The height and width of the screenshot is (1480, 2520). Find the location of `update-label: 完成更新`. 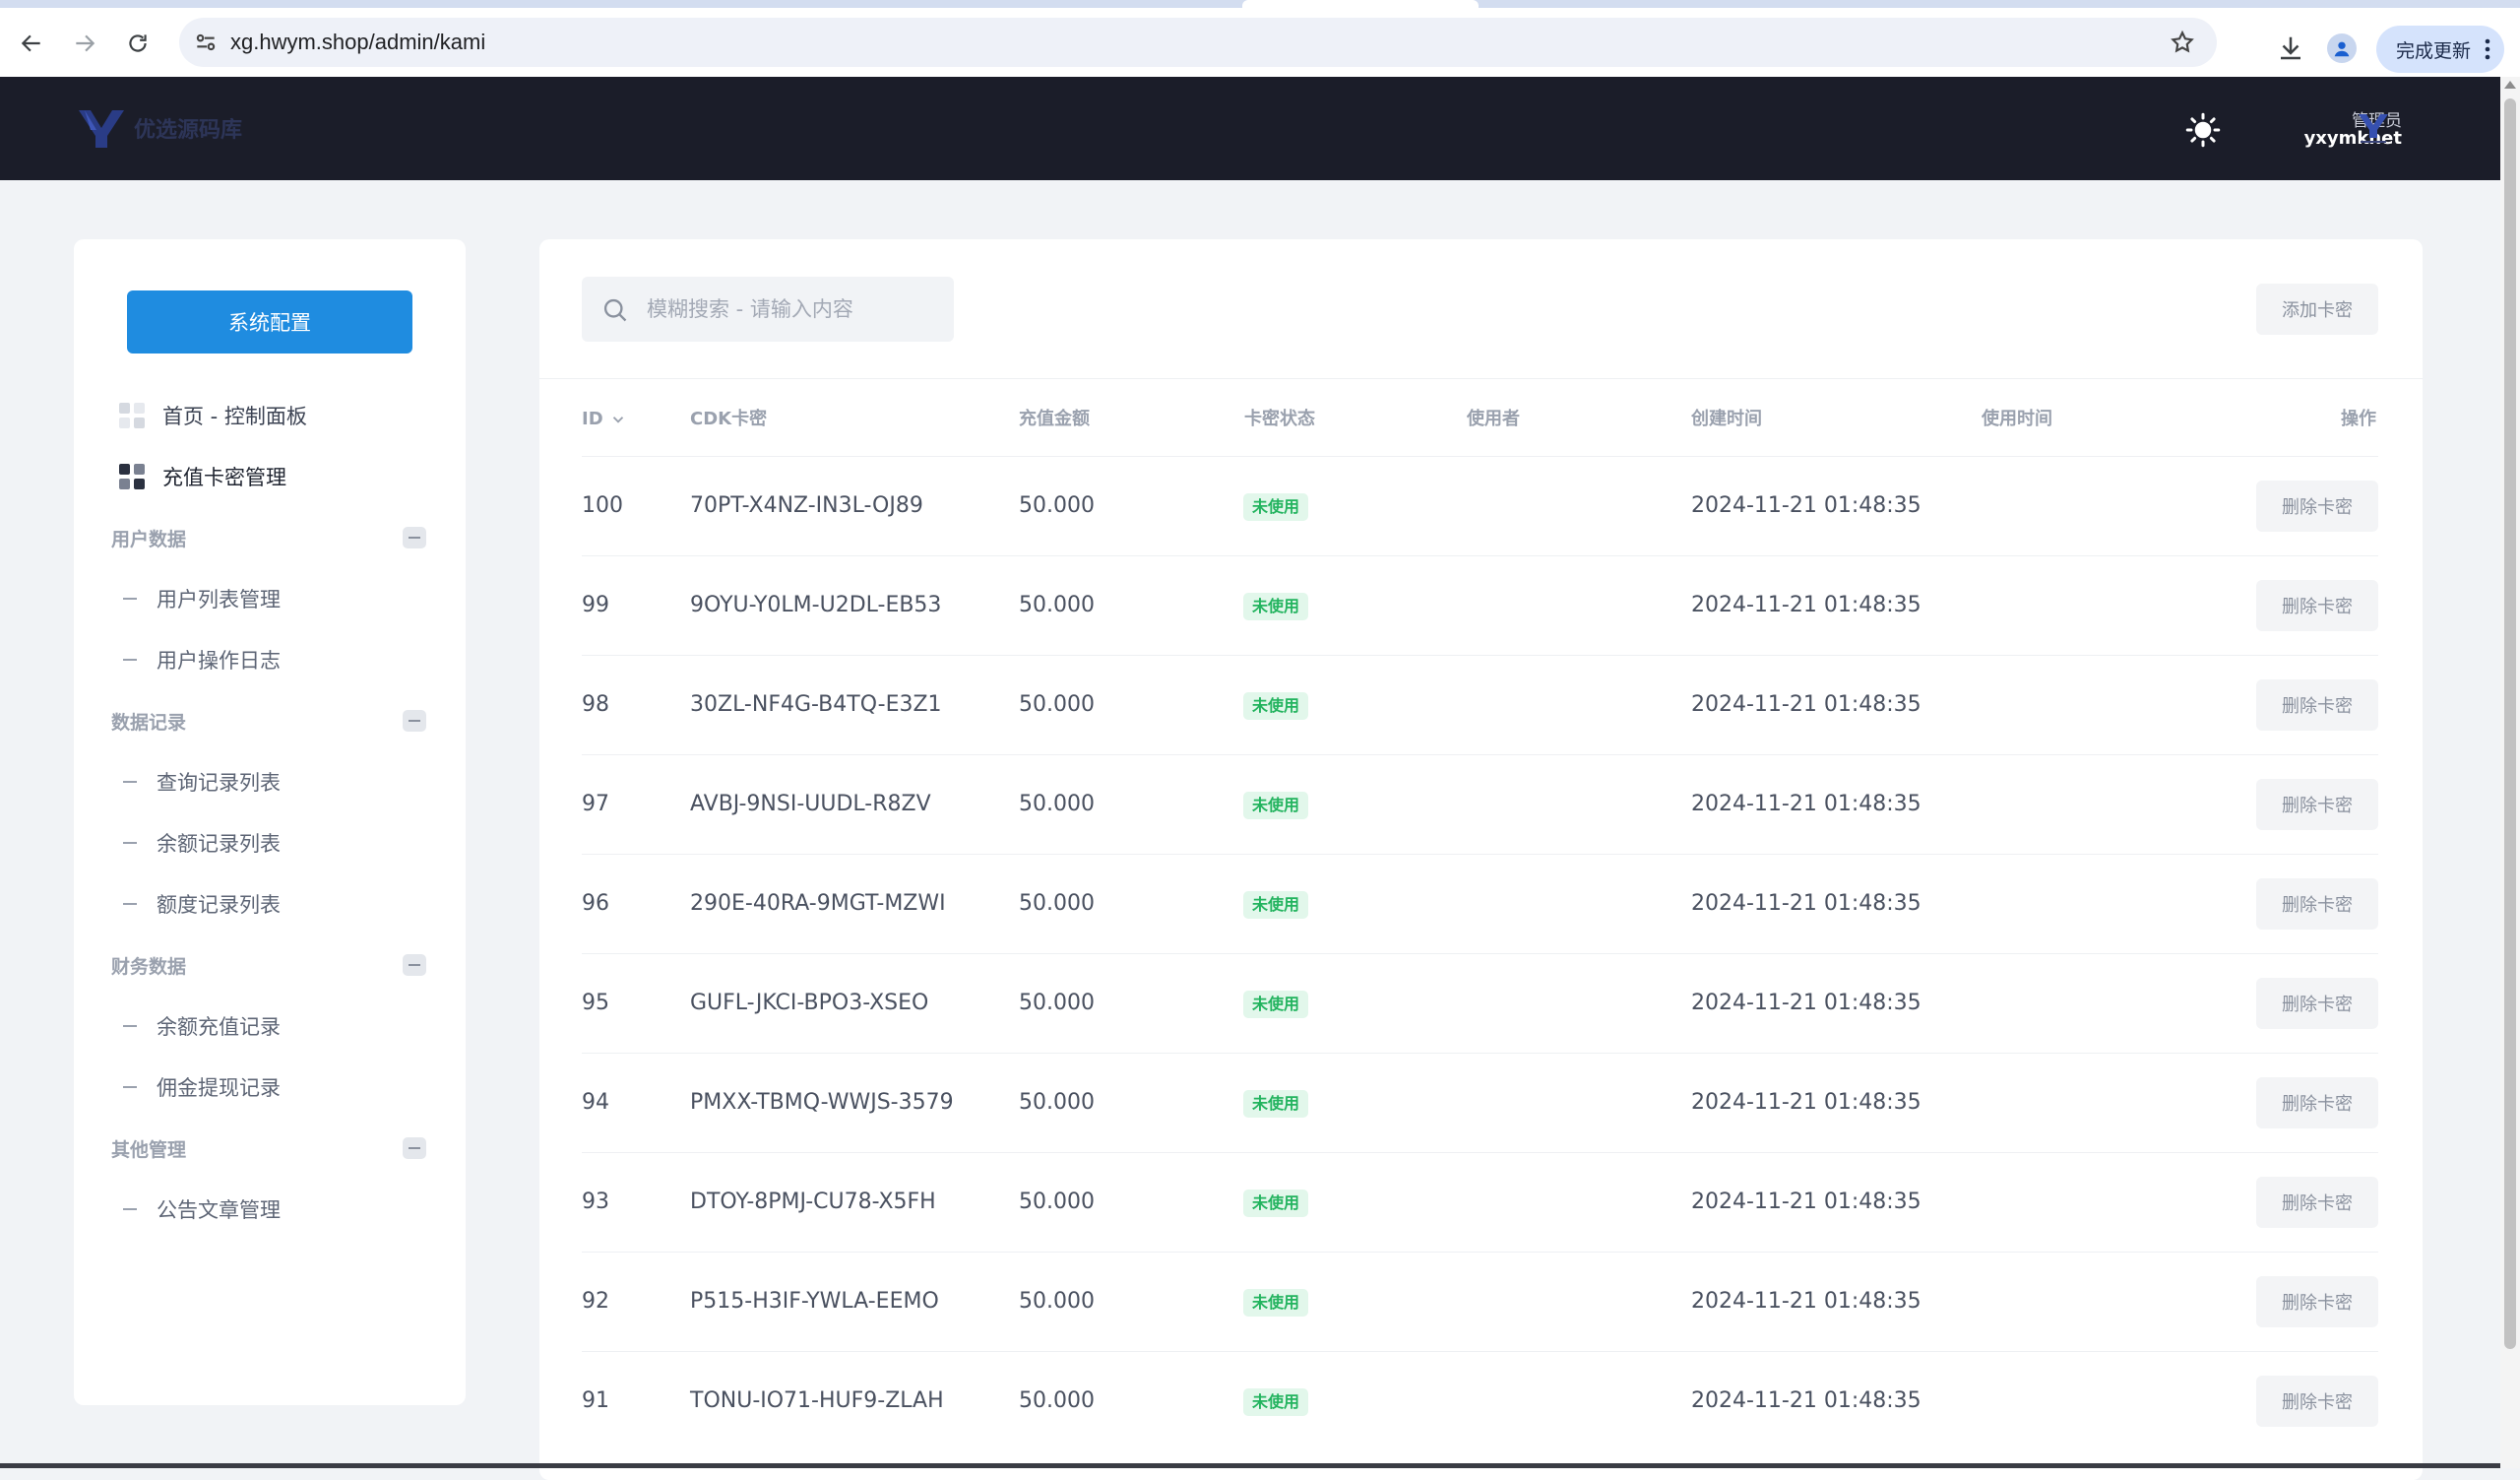

update-label: 完成更新 is located at coordinates (2434, 51).